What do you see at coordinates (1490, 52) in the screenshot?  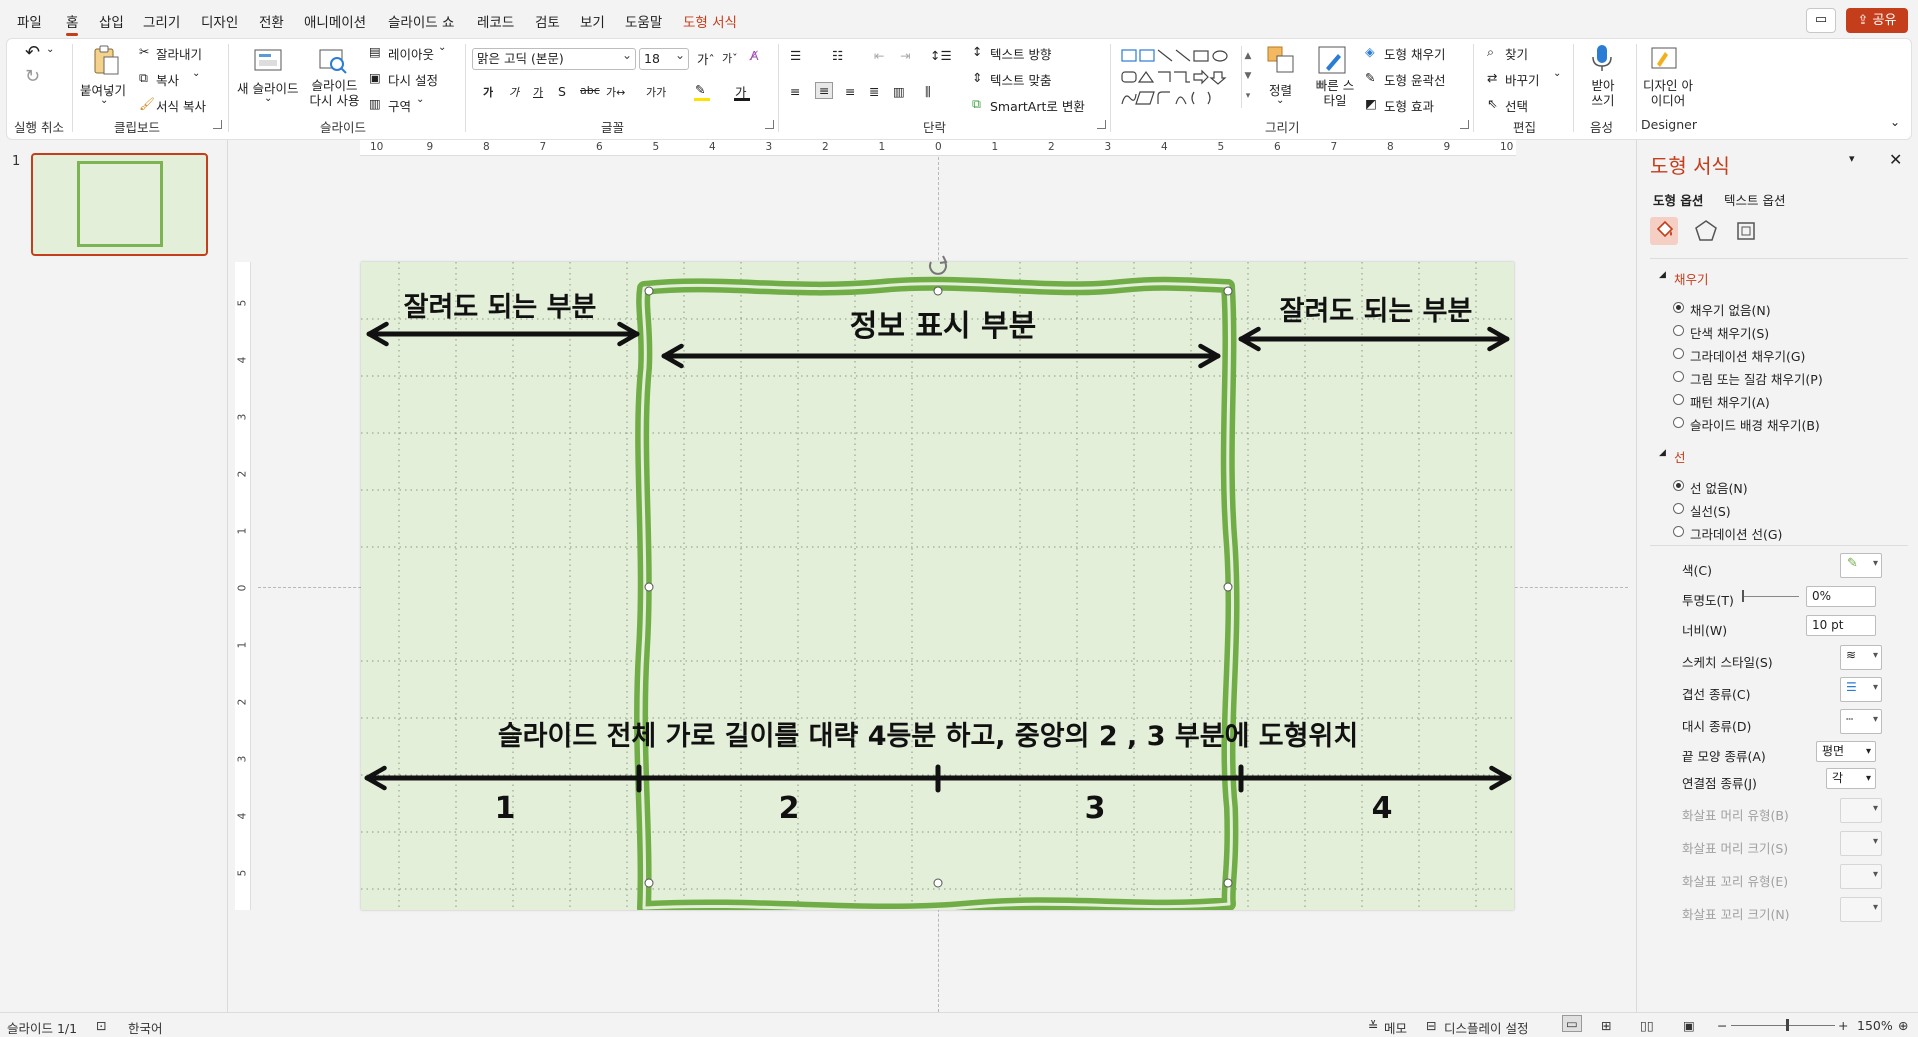 I see `find-icon: ⌕` at bounding box center [1490, 52].